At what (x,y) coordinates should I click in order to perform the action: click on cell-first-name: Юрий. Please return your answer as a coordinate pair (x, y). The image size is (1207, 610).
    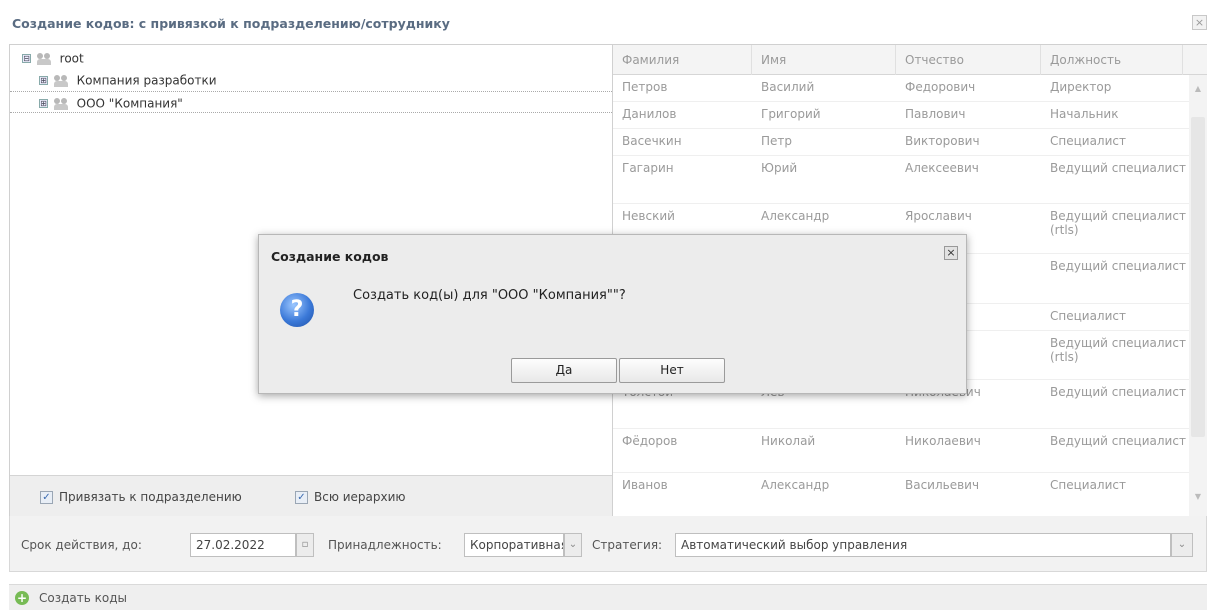
    Looking at the image, I should click on (779, 168).